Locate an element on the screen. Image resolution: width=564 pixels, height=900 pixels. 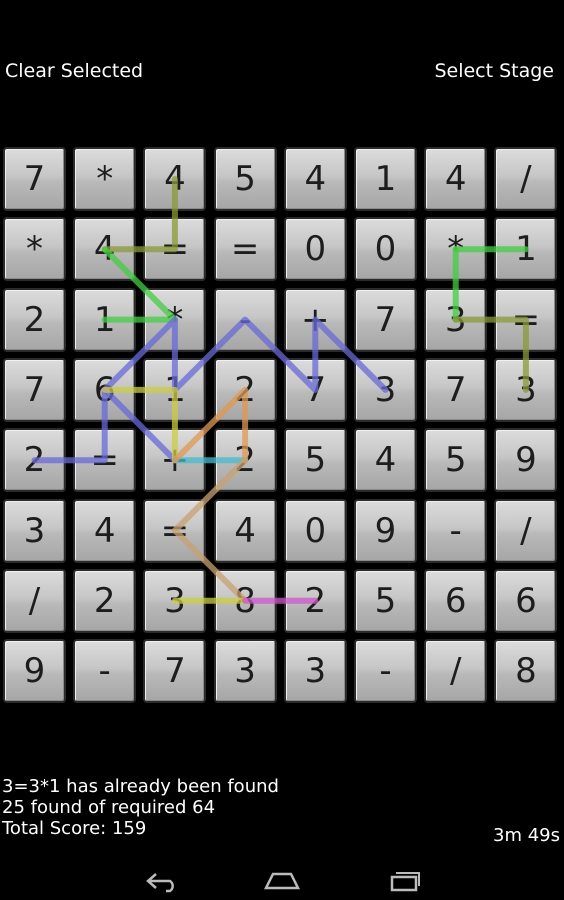
tile-r7-c3: 3 is located at coordinates (245, 671).